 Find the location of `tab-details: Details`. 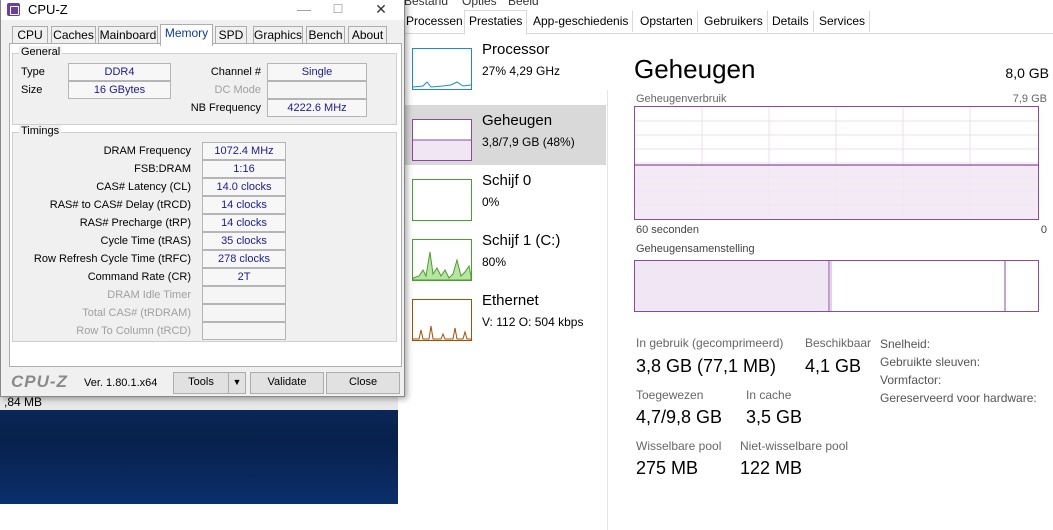

tab-details: Details is located at coordinates (791, 21).